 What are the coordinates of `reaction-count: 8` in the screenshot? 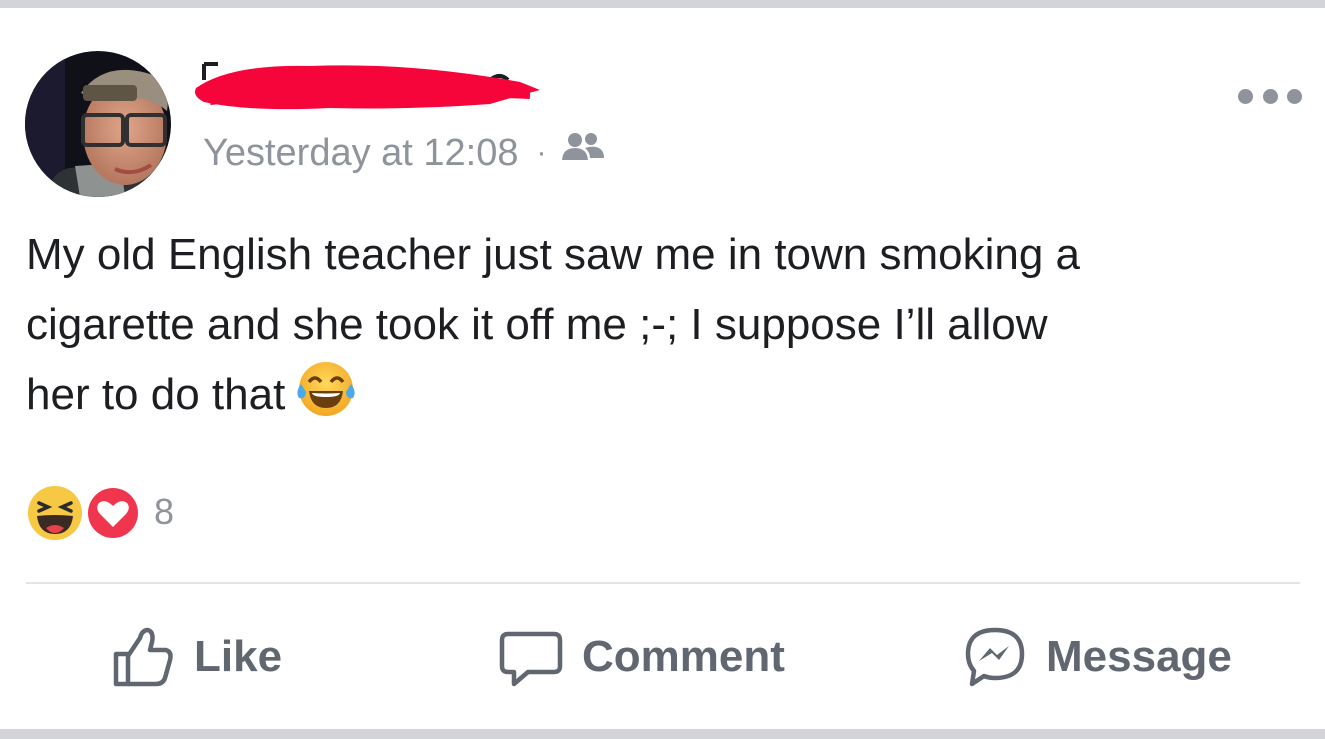 It's located at (164, 512).